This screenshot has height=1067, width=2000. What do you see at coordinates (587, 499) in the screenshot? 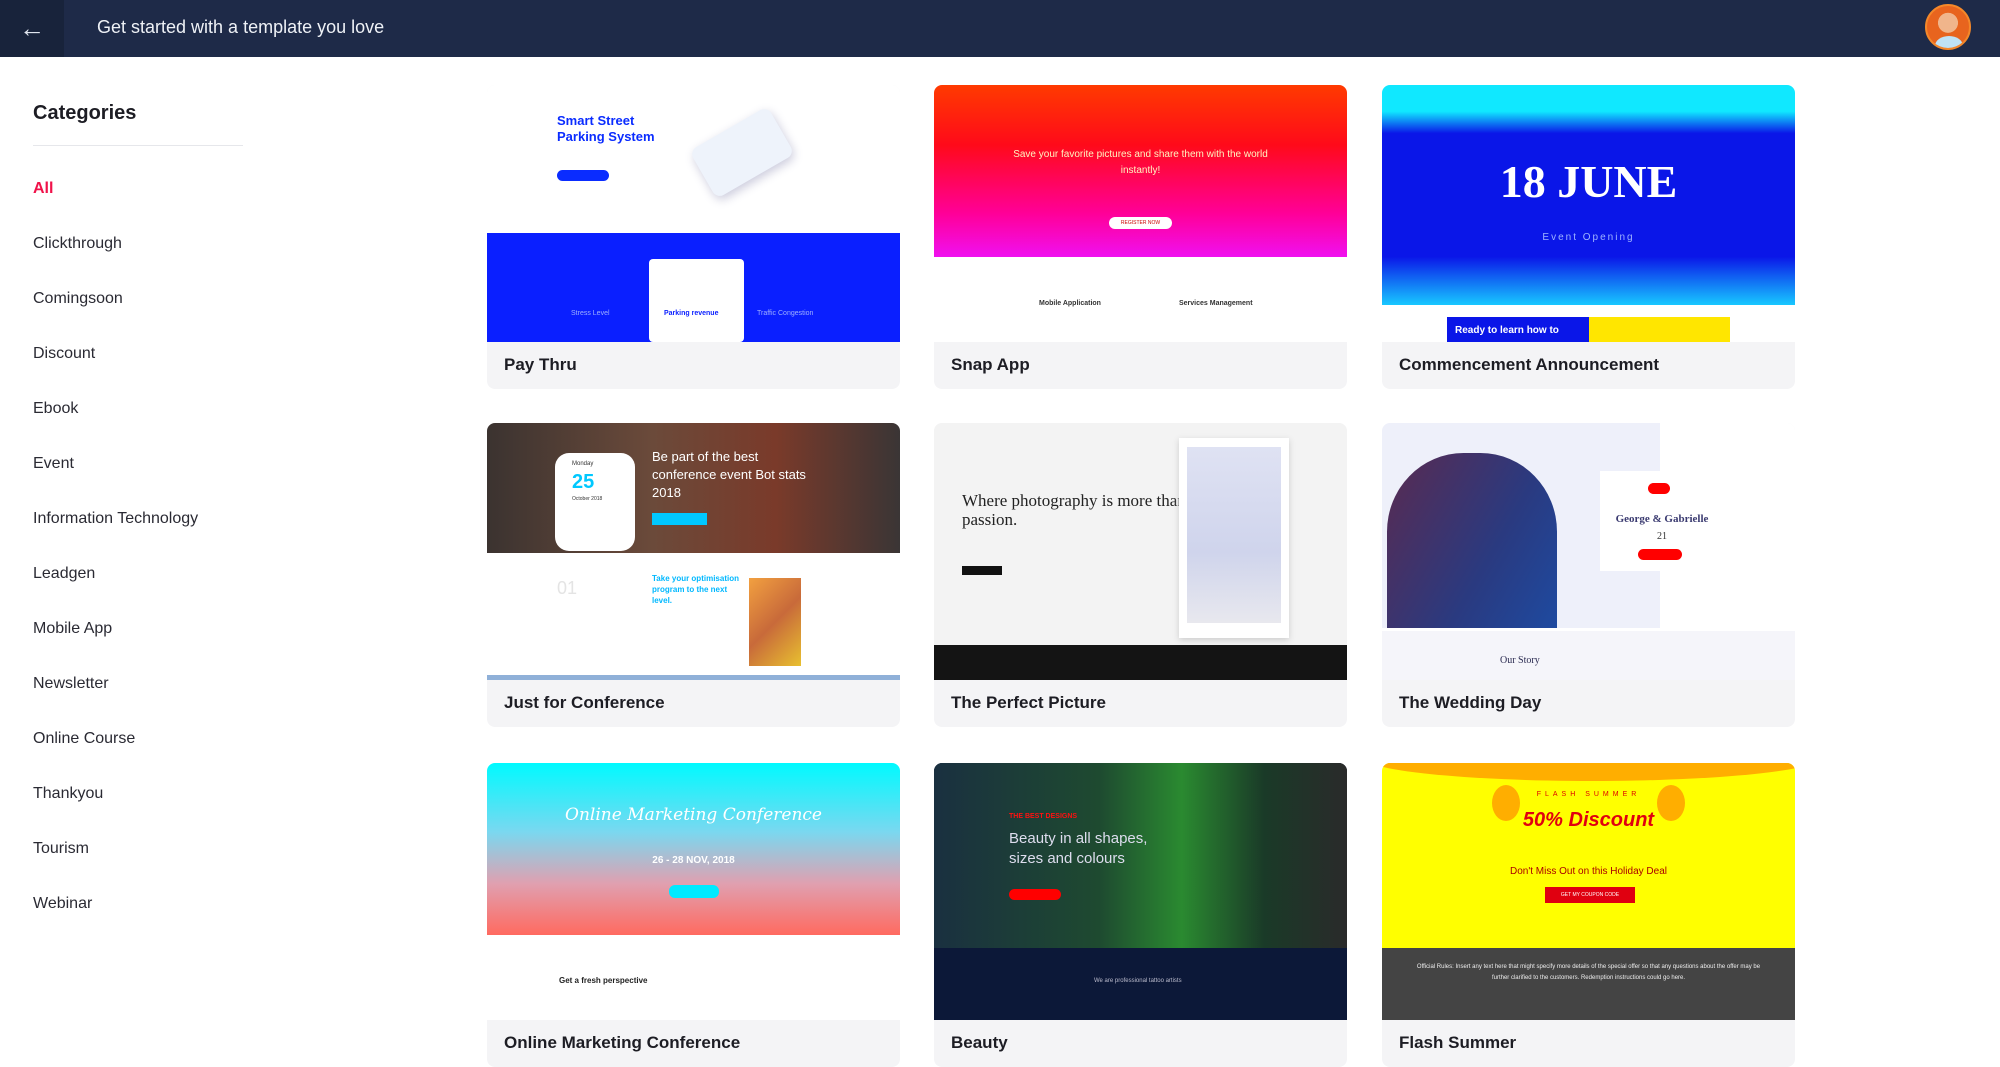
I see `preview-month: October 2018` at bounding box center [587, 499].